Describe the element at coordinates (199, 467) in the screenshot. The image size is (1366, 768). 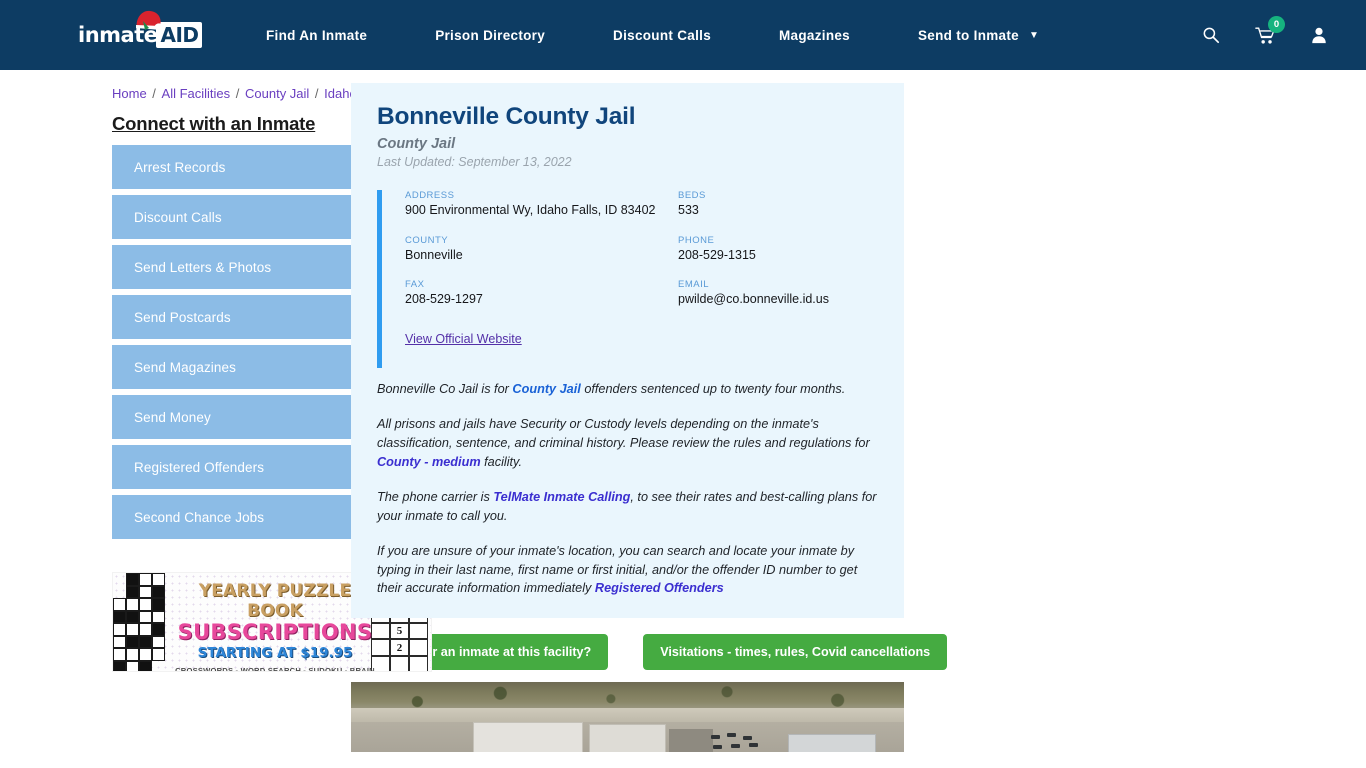
I see `sidebar-item-label: Registered Offenders` at that location.